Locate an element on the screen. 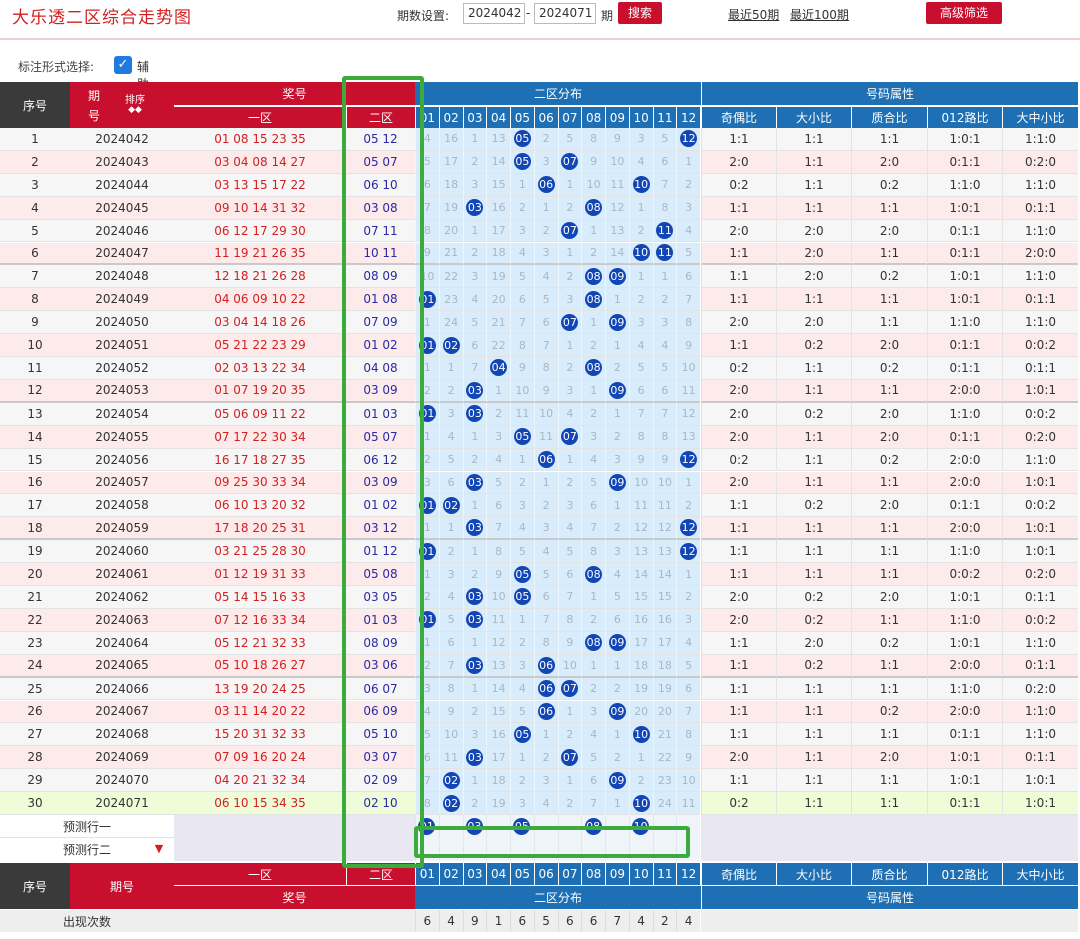 This screenshot has height=939, width=1080. attr-cell: 1:1:0 is located at coordinates (964, 323).